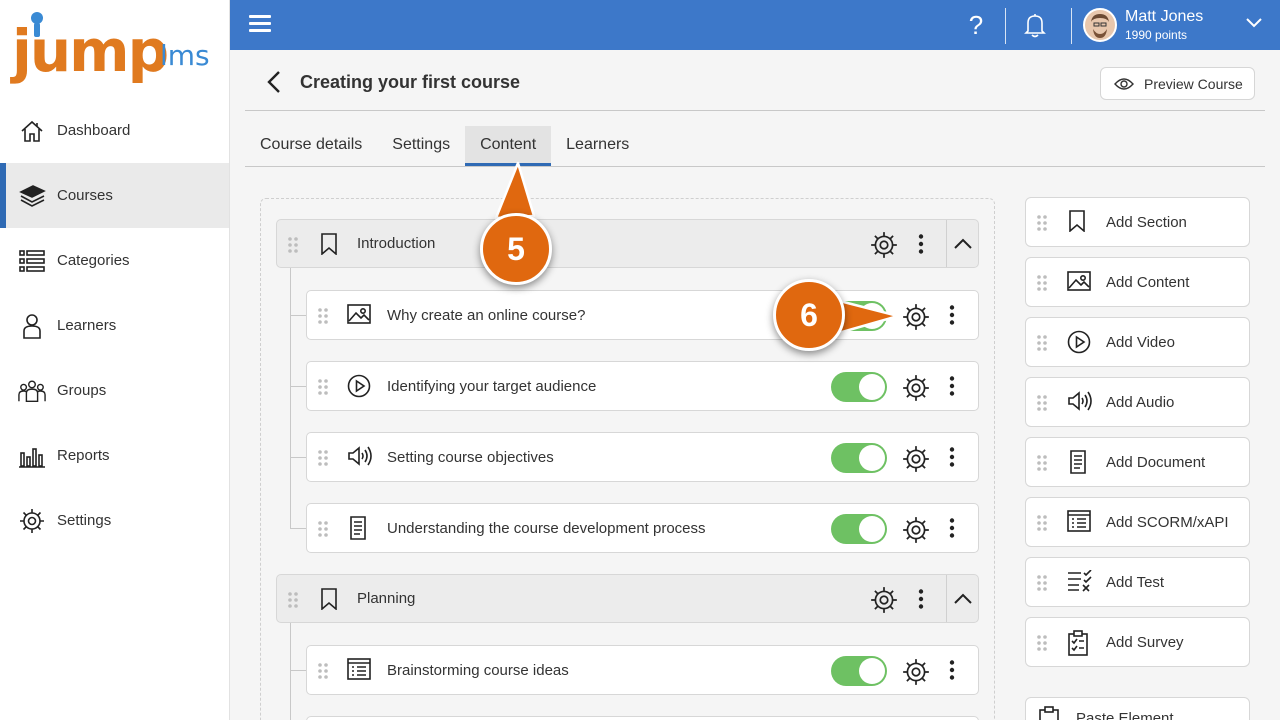  What do you see at coordinates (260, 25) in the screenshot?
I see `menu-icon` at bounding box center [260, 25].